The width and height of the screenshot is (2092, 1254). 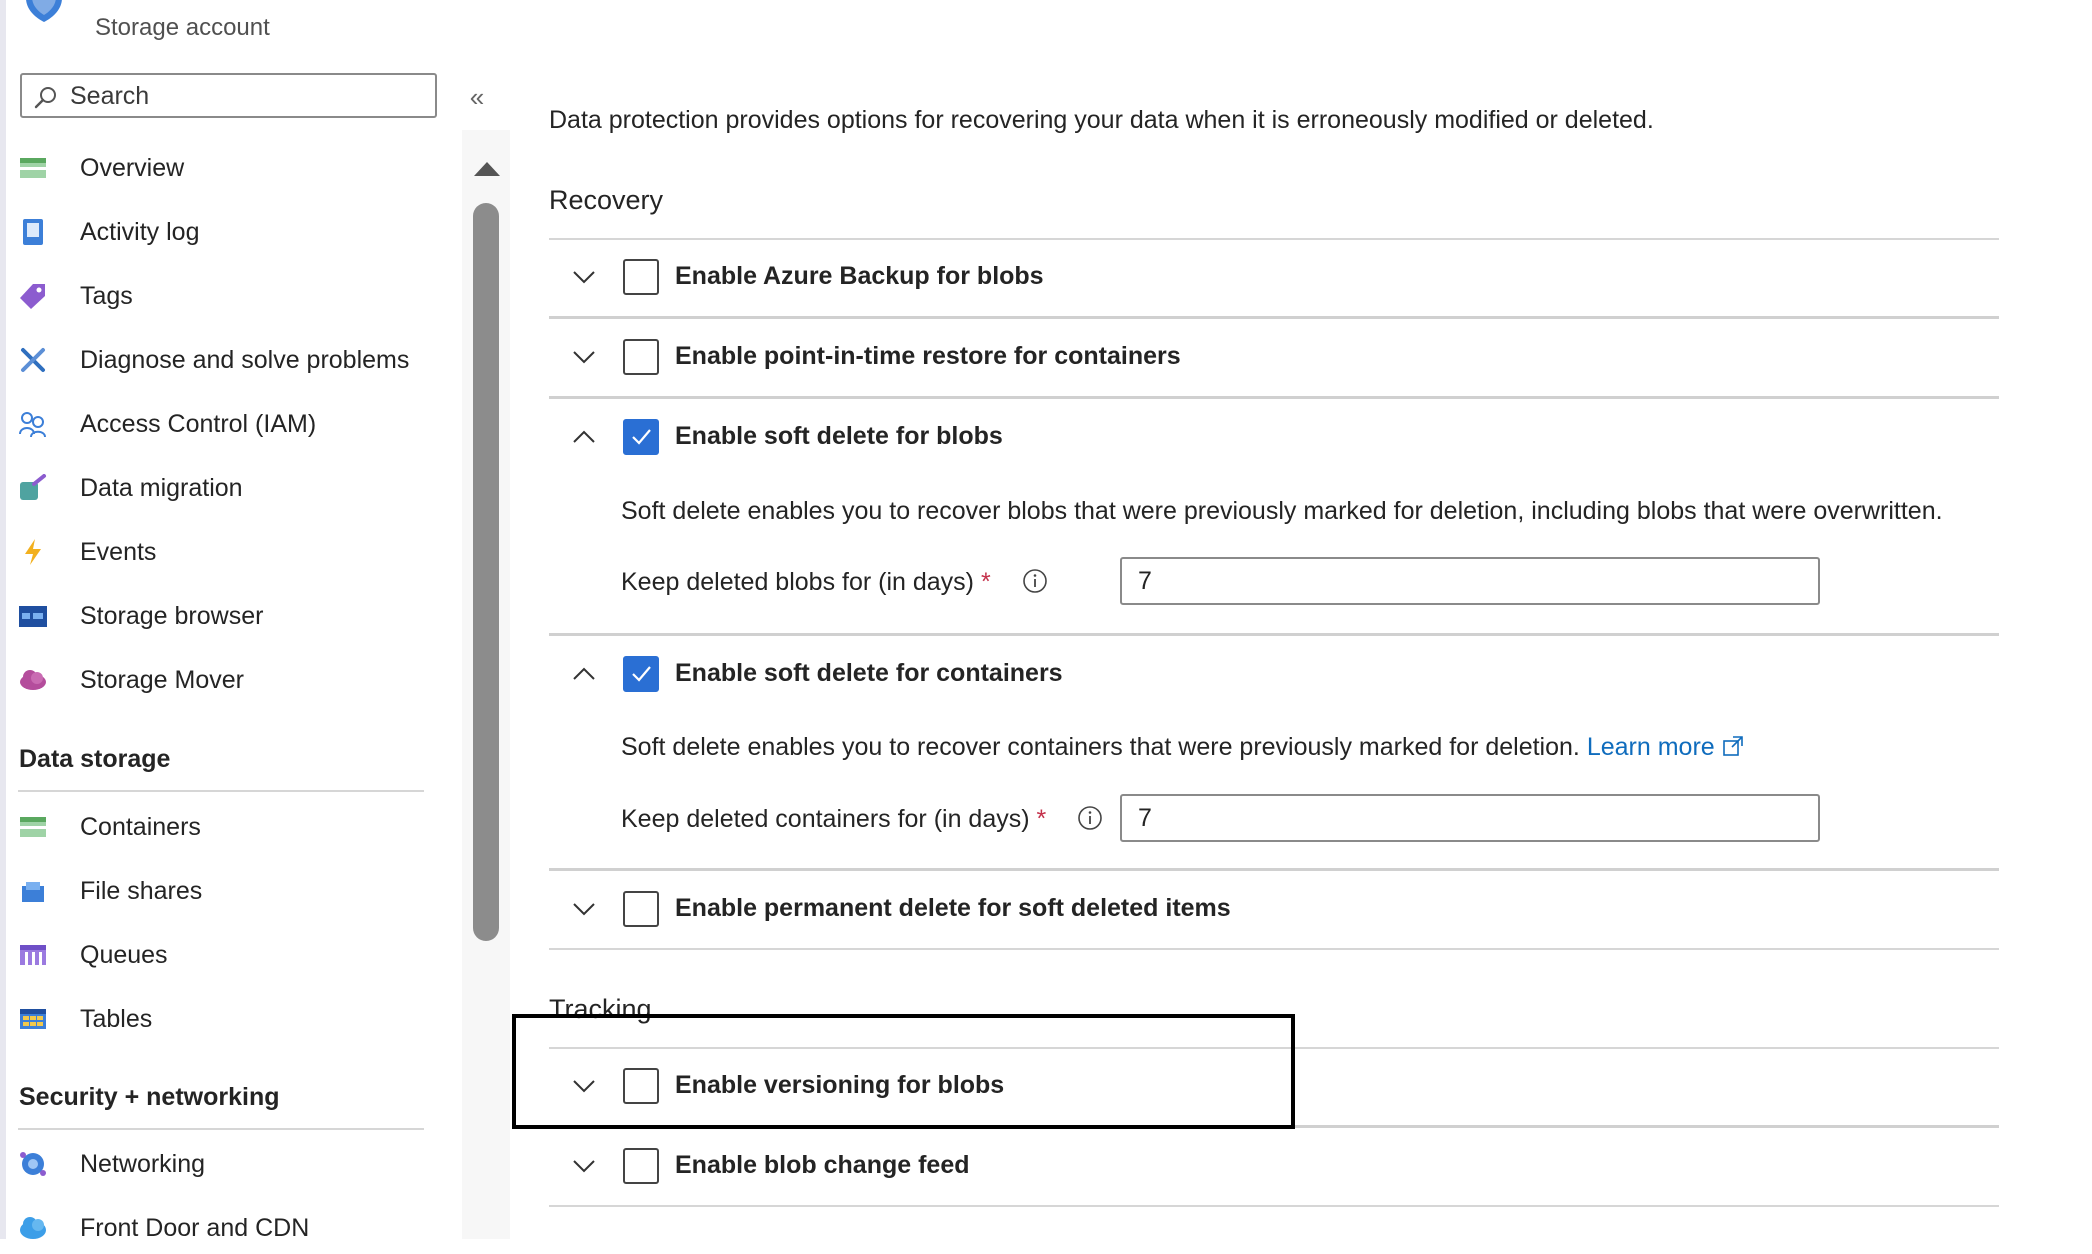 What do you see at coordinates (228, 1019) in the screenshot?
I see `sidebar-item-tables: Tables` at bounding box center [228, 1019].